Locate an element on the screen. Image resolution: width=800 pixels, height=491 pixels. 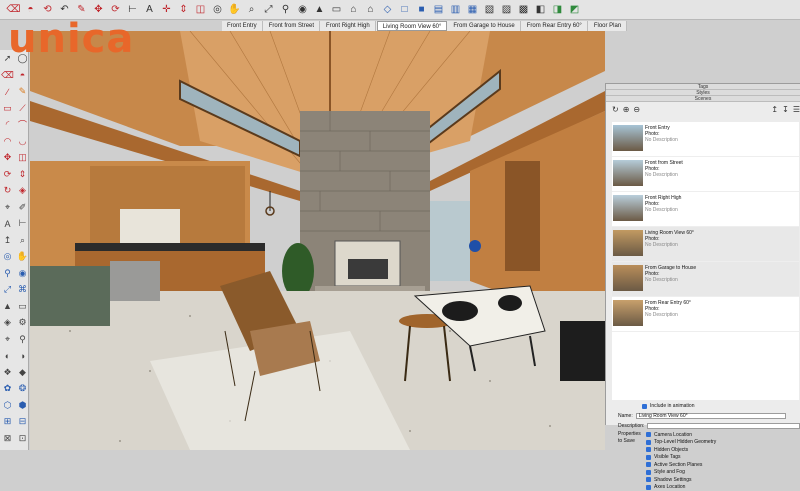
import-icon: ⊞ is located at coordinates (7, 421).